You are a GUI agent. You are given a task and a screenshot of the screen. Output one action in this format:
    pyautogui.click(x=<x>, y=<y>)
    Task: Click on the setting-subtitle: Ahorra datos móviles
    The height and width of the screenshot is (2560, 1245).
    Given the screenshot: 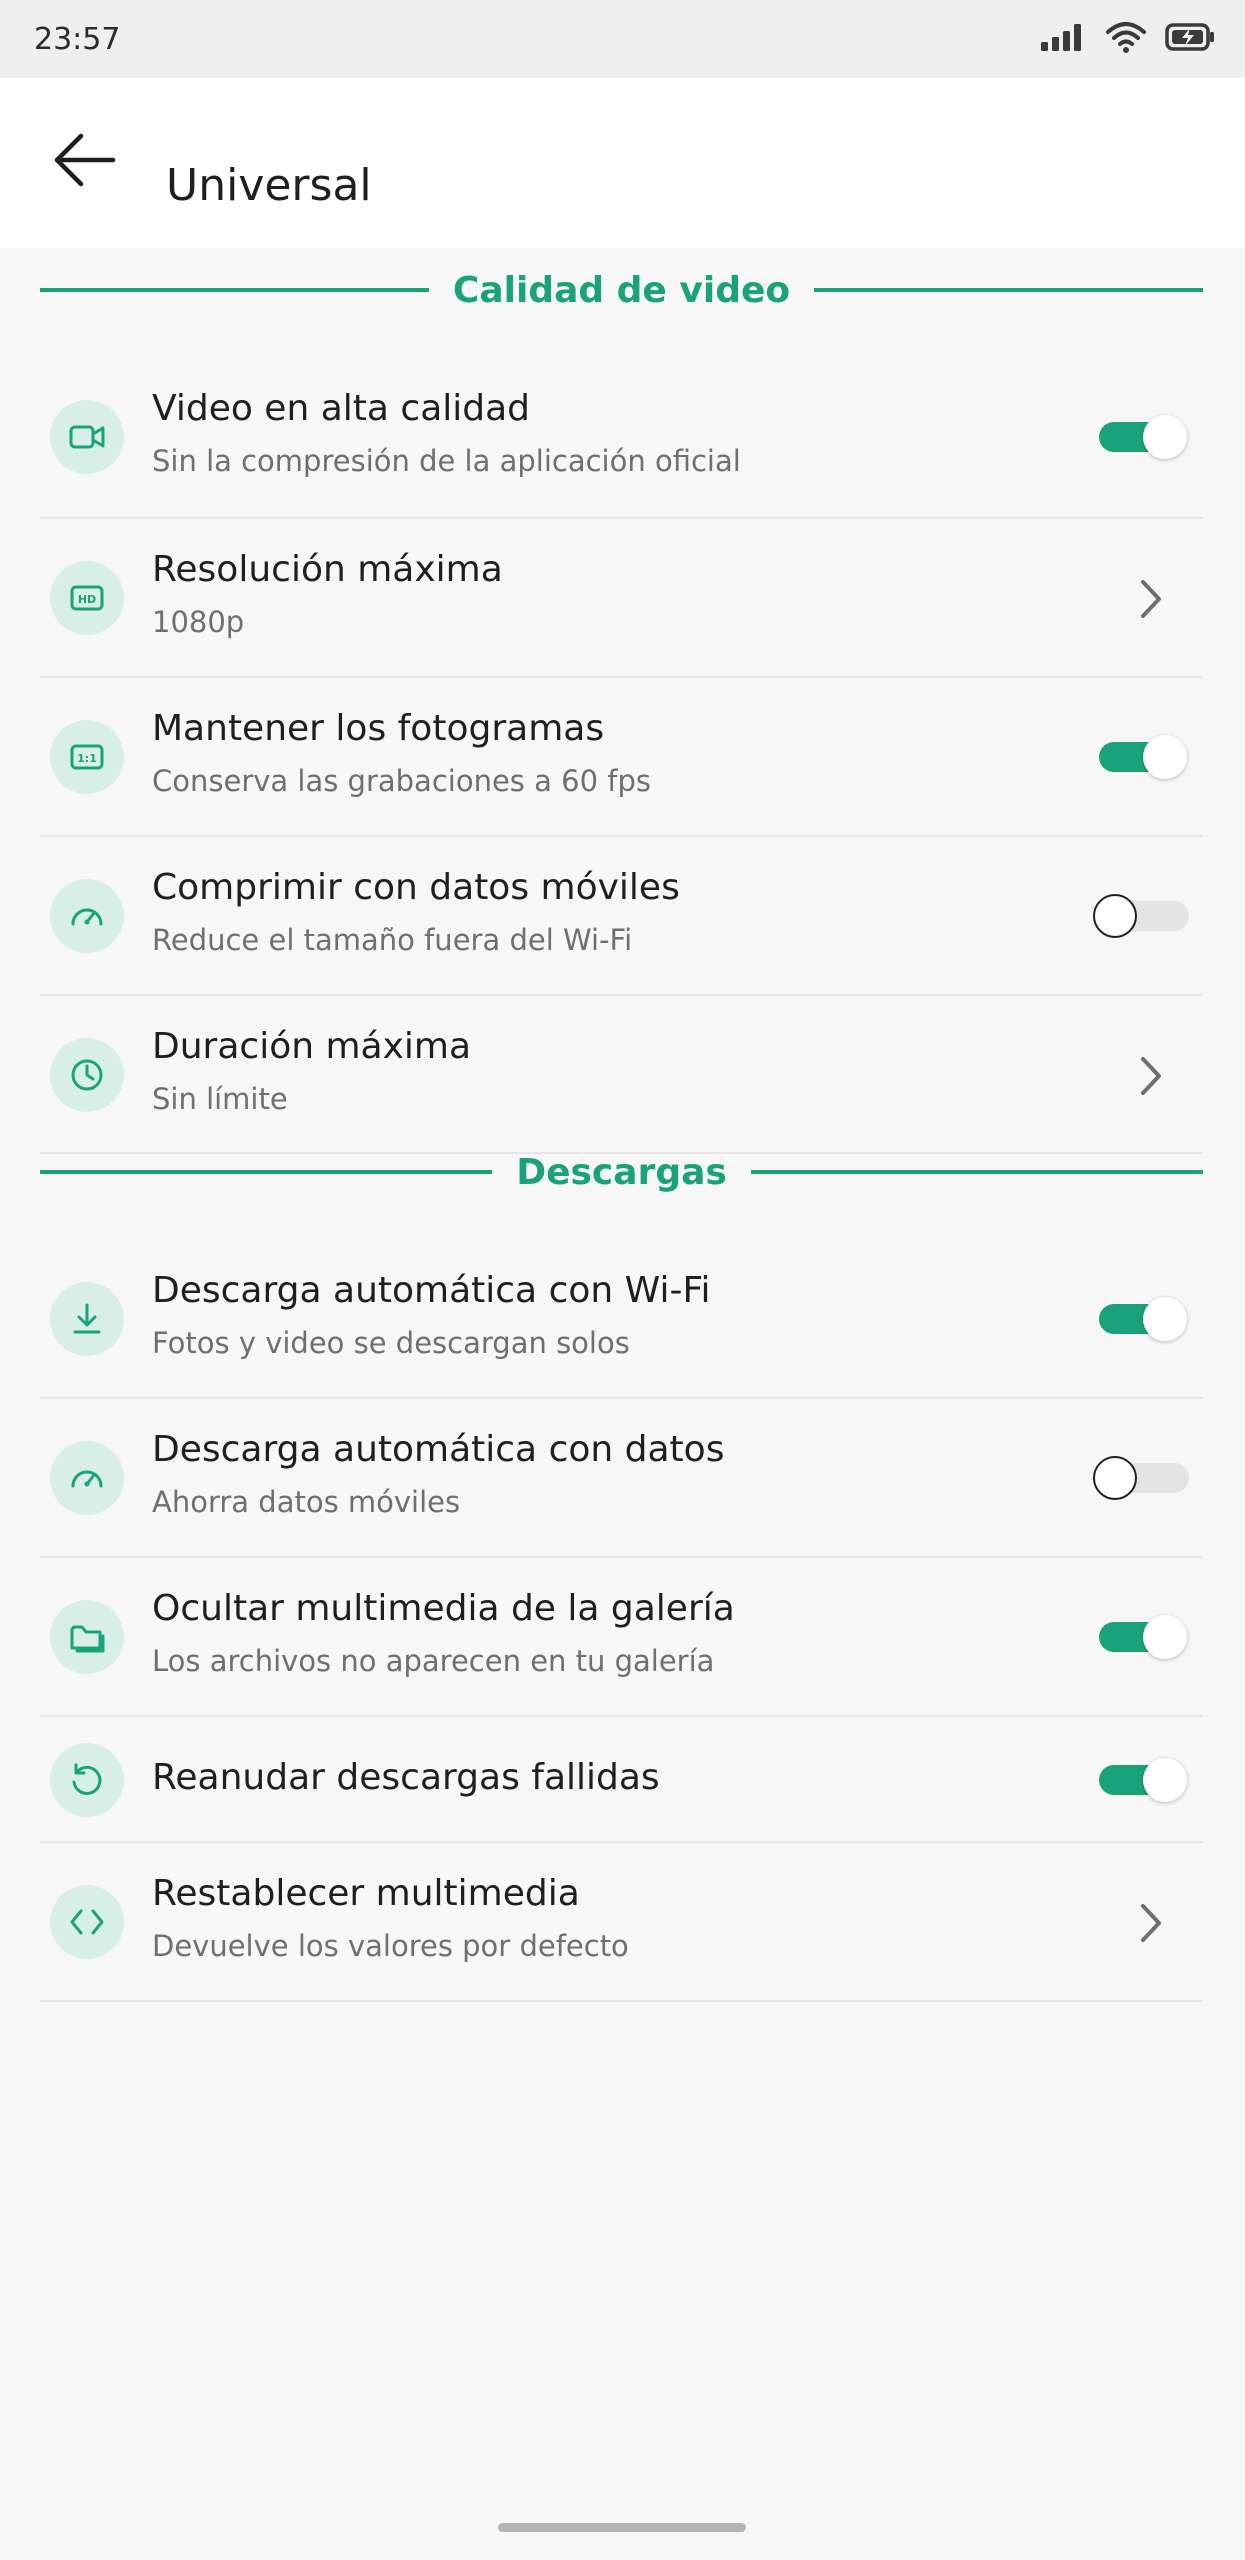 What is the action you would take?
    pyautogui.click(x=306, y=1502)
    